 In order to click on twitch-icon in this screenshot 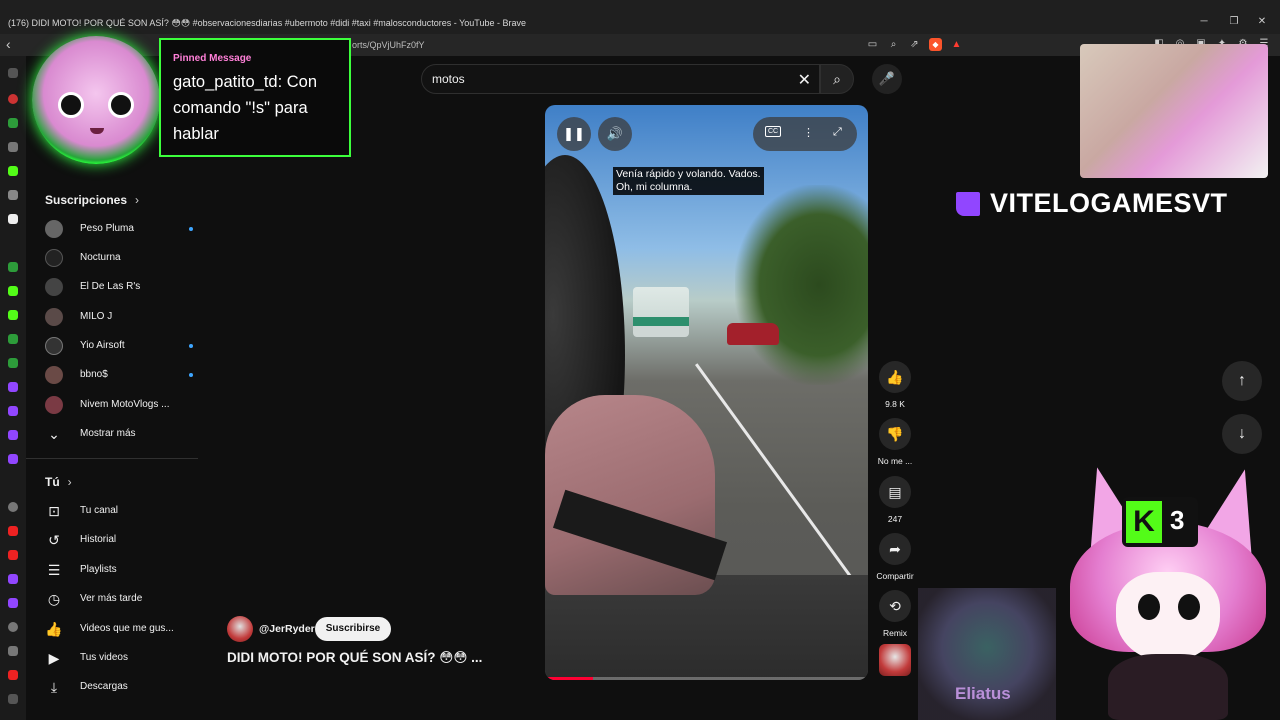, I will do `click(968, 204)`.